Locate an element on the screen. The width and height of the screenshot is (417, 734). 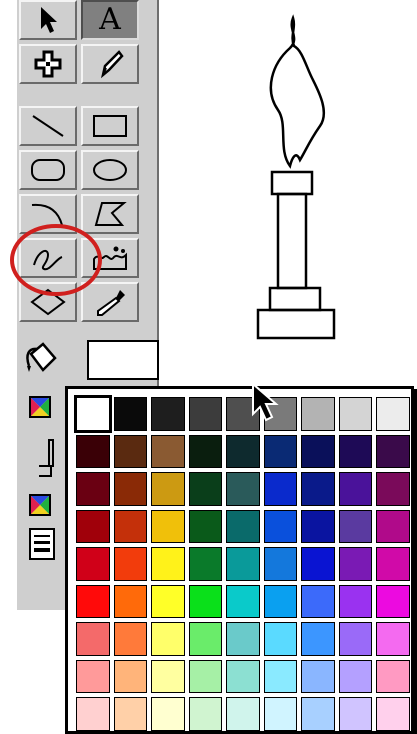
ink-tool is located at coordinates (110, 64).